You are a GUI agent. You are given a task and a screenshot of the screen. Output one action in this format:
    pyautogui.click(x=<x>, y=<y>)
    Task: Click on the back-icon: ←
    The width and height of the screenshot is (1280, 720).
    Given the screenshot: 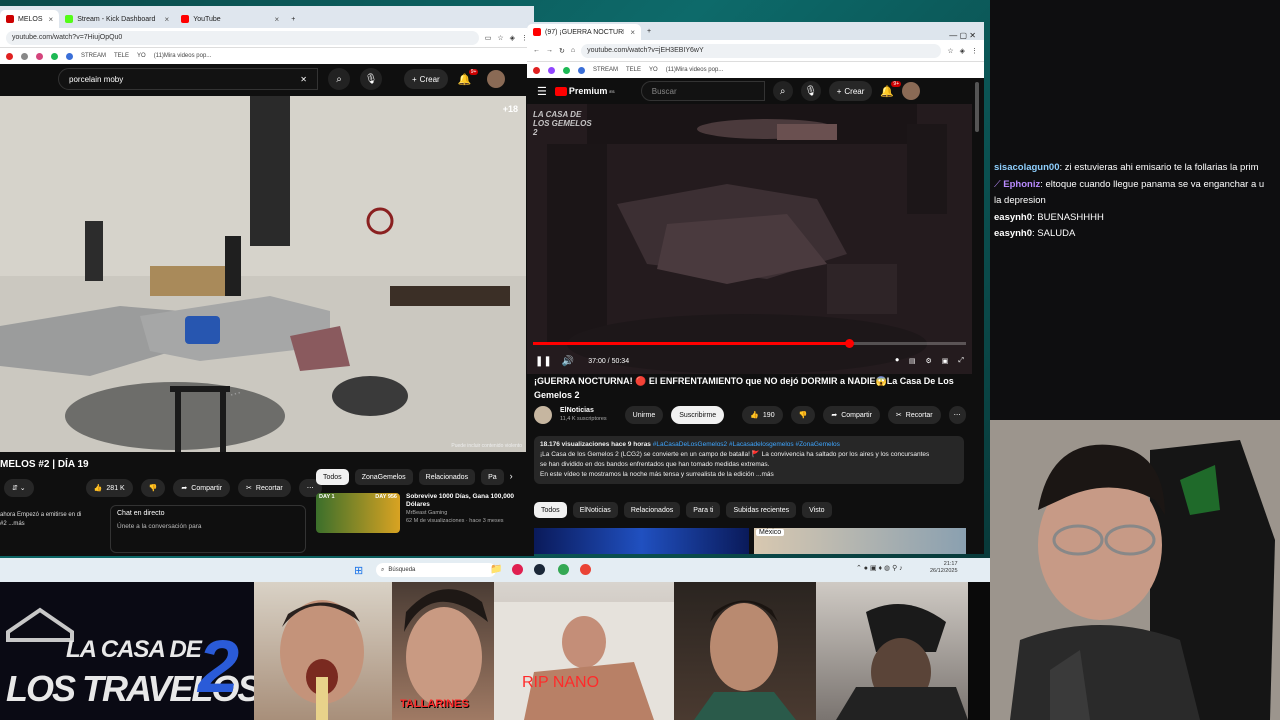 What is the action you would take?
    pyautogui.click(x=536, y=50)
    